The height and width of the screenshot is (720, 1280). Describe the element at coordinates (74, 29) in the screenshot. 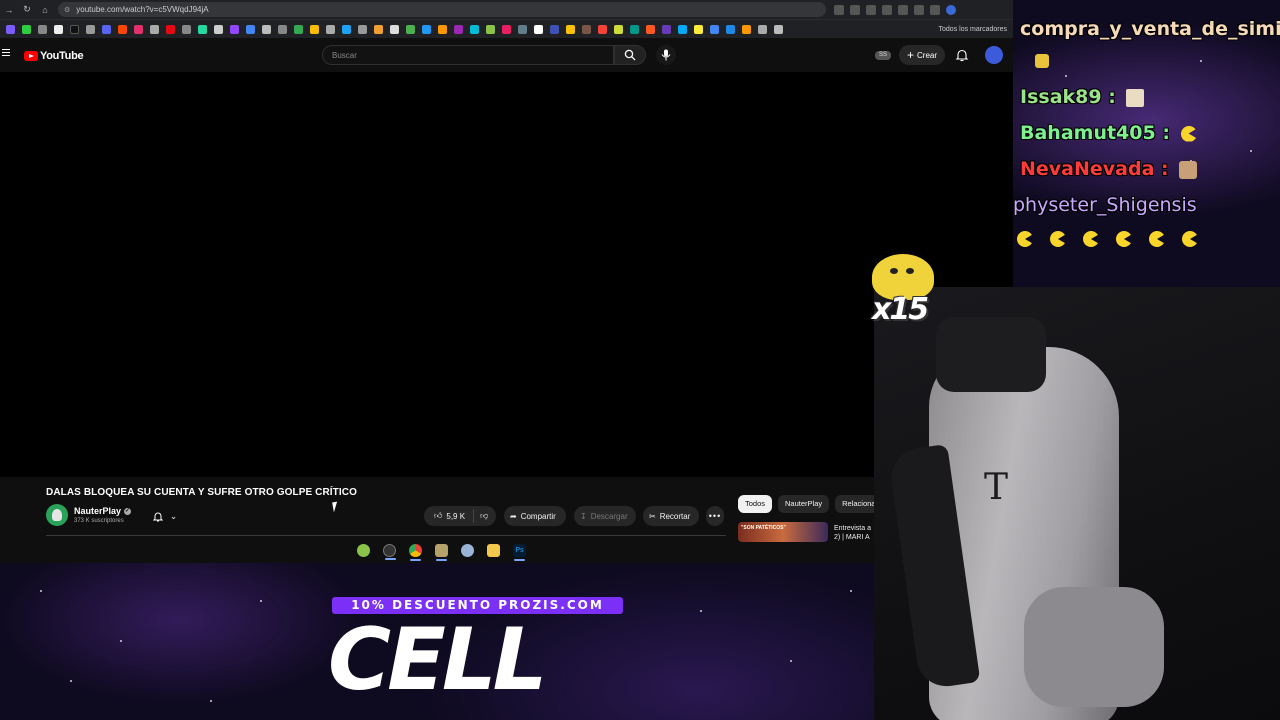

I see `tiktok-icon` at that location.